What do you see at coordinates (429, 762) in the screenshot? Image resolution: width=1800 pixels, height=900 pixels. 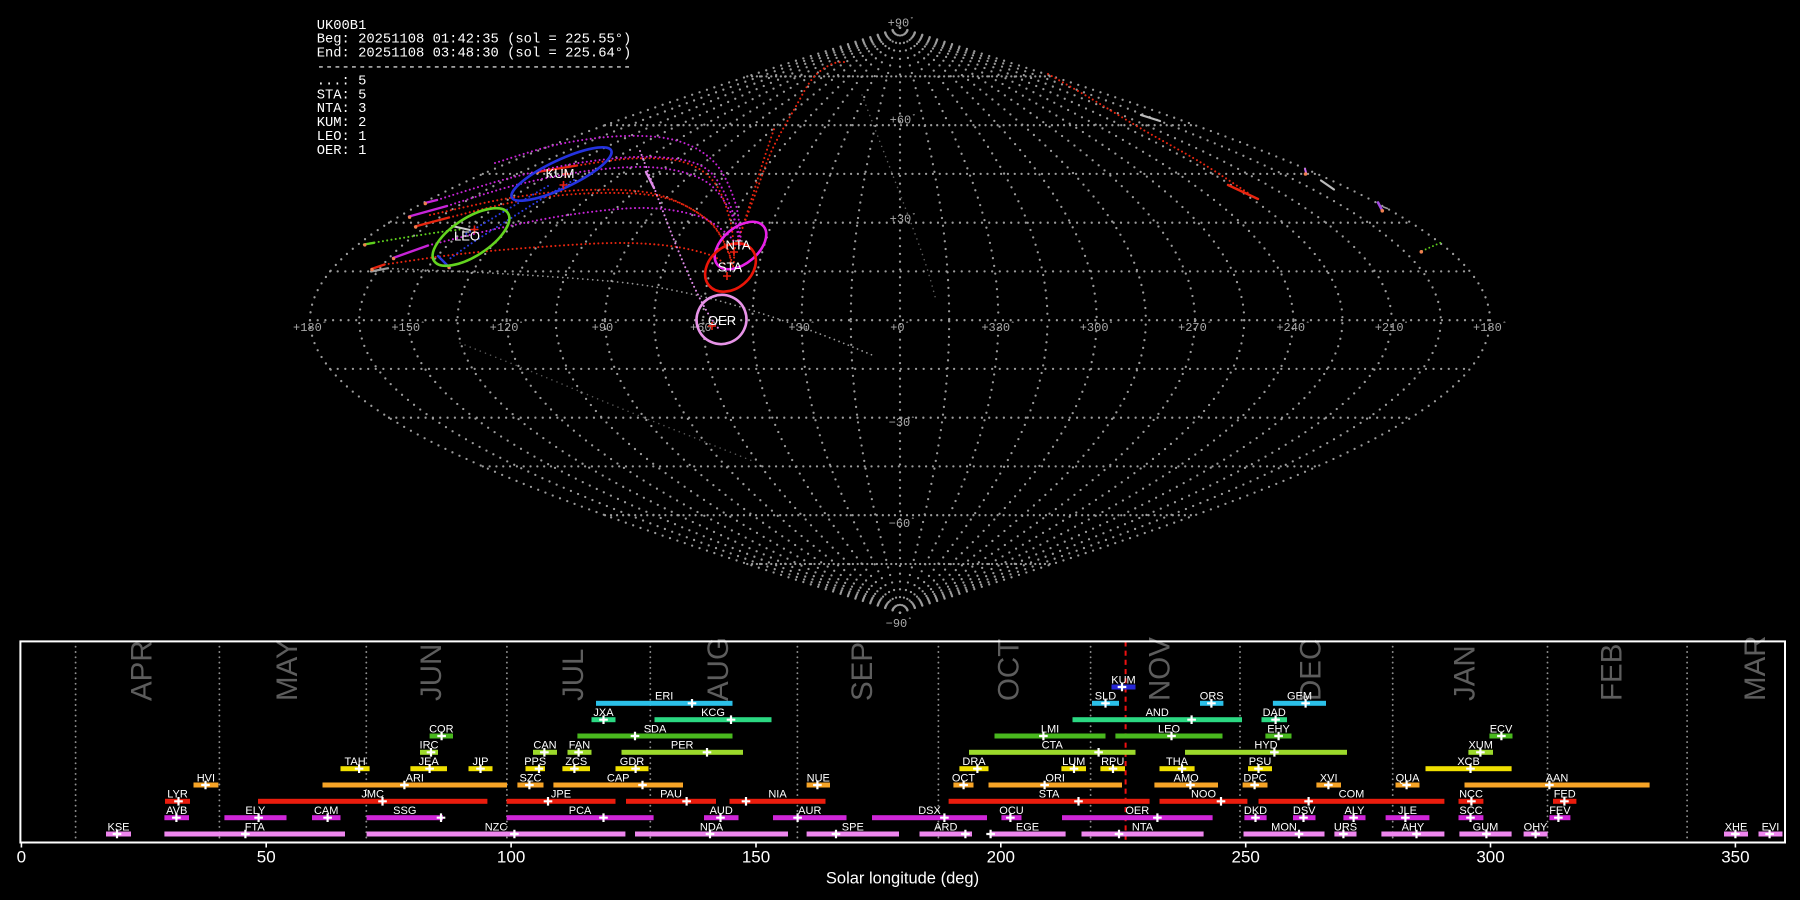 I see `svg-text: JEA` at bounding box center [429, 762].